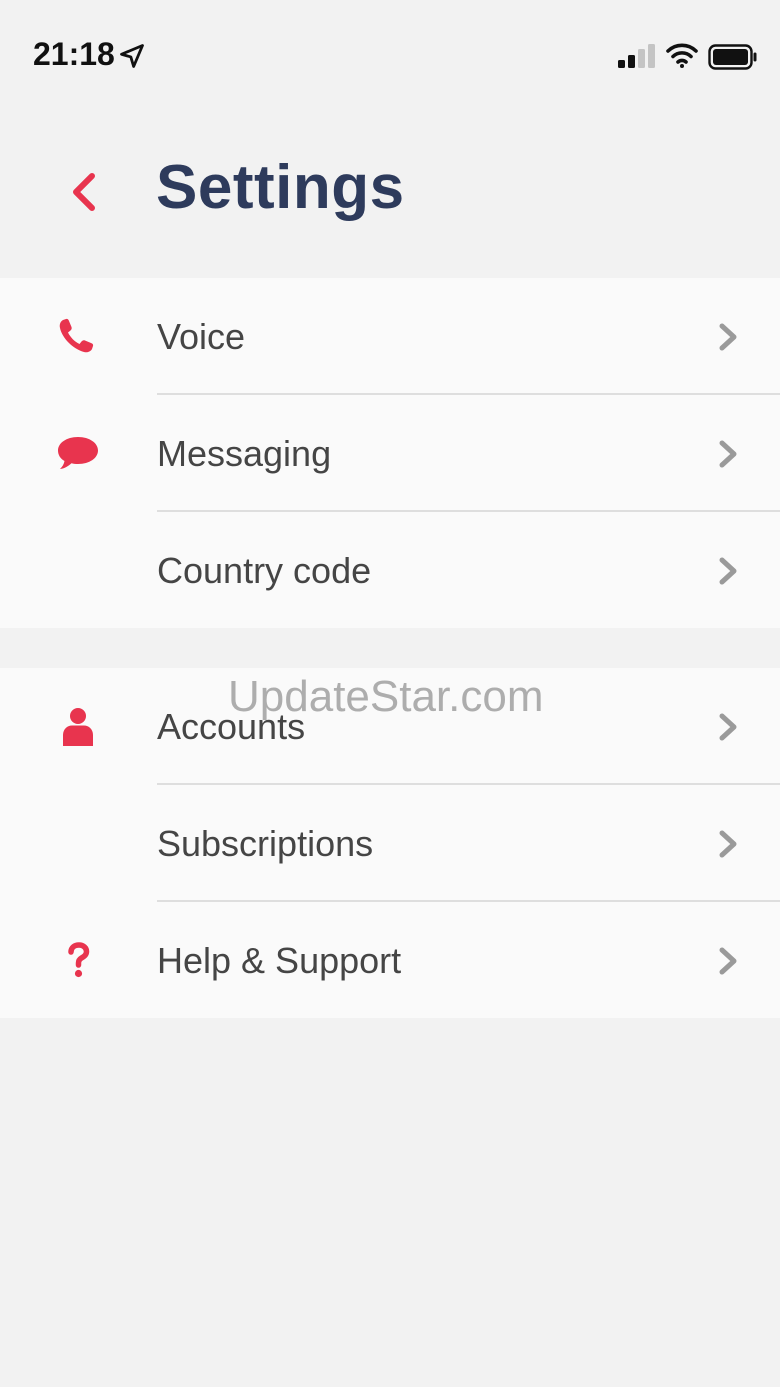 Image resolution: width=780 pixels, height=1387 pixels. Describe the element at coordinates (78, 727) in the screenshot. I see `person-icon` at that location.